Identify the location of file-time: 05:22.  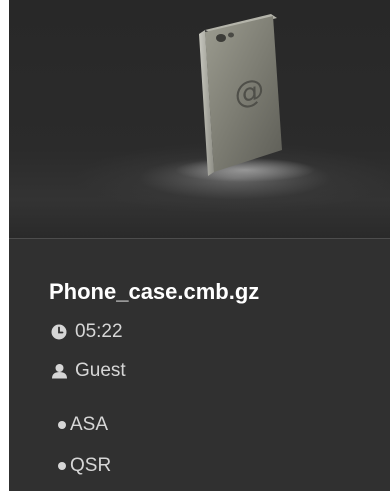
(86, 332).